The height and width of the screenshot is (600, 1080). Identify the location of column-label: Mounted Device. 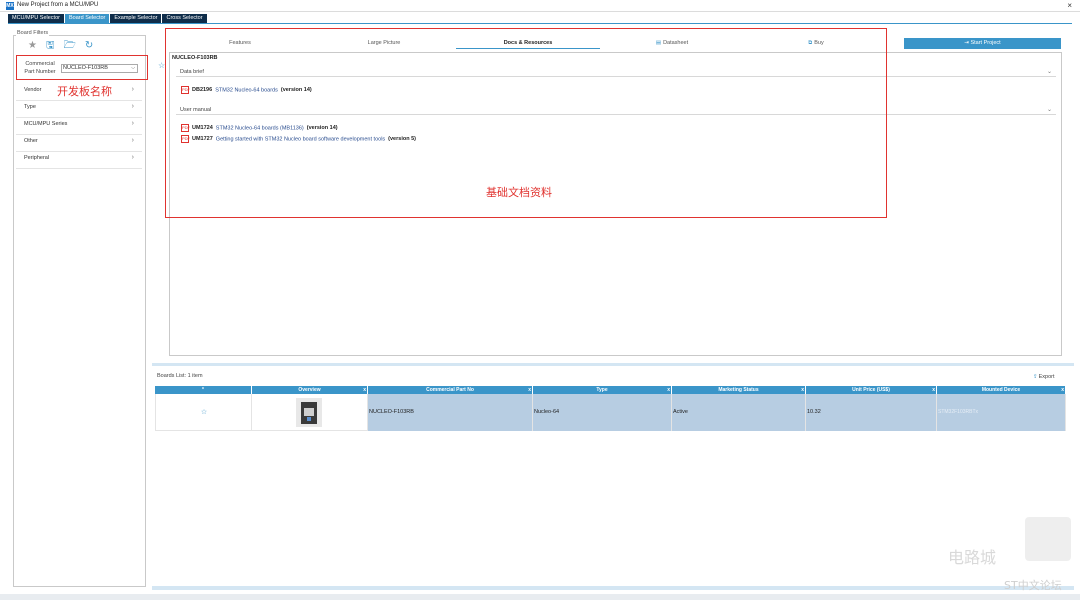
(1001, 390).